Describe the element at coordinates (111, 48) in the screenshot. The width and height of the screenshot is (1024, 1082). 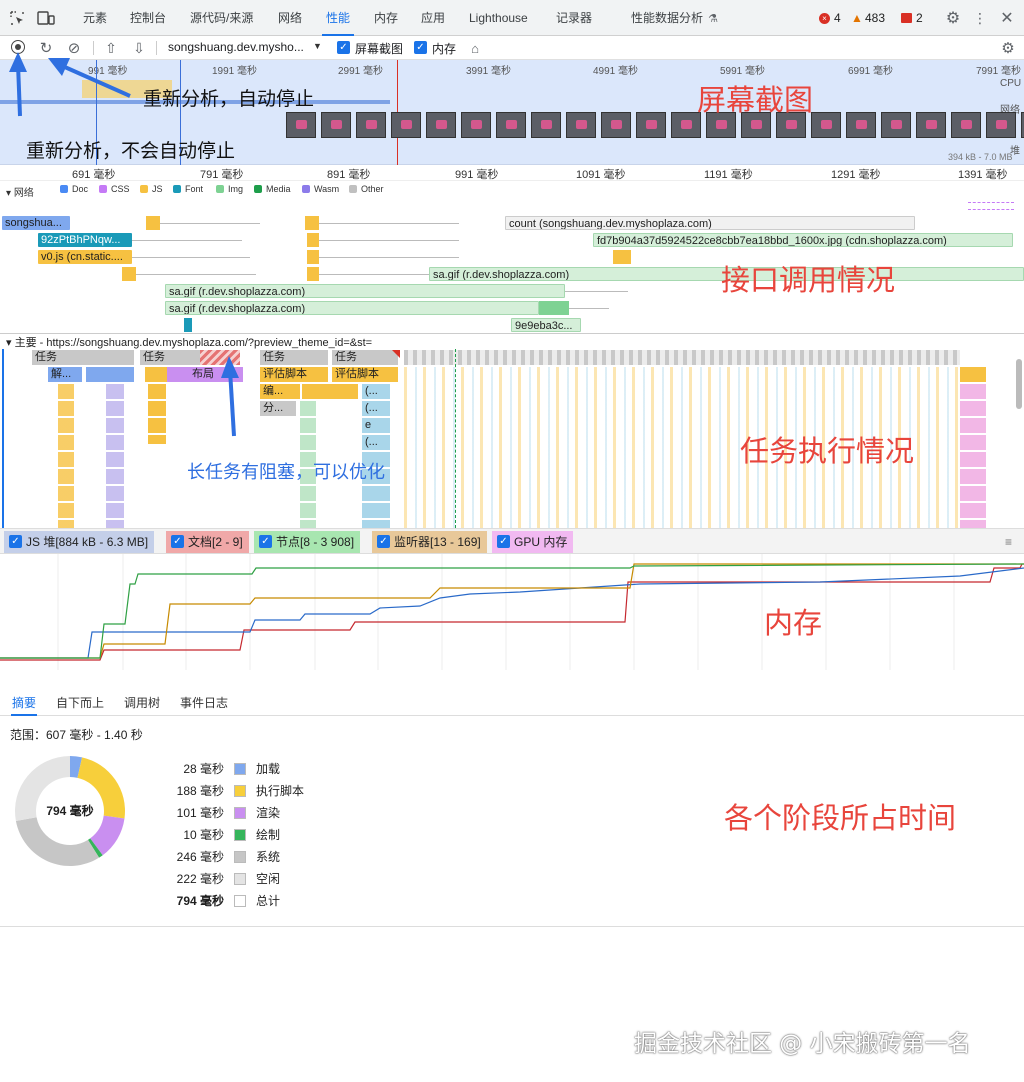
I see `upload-profile-icon: ⇧` at that location.